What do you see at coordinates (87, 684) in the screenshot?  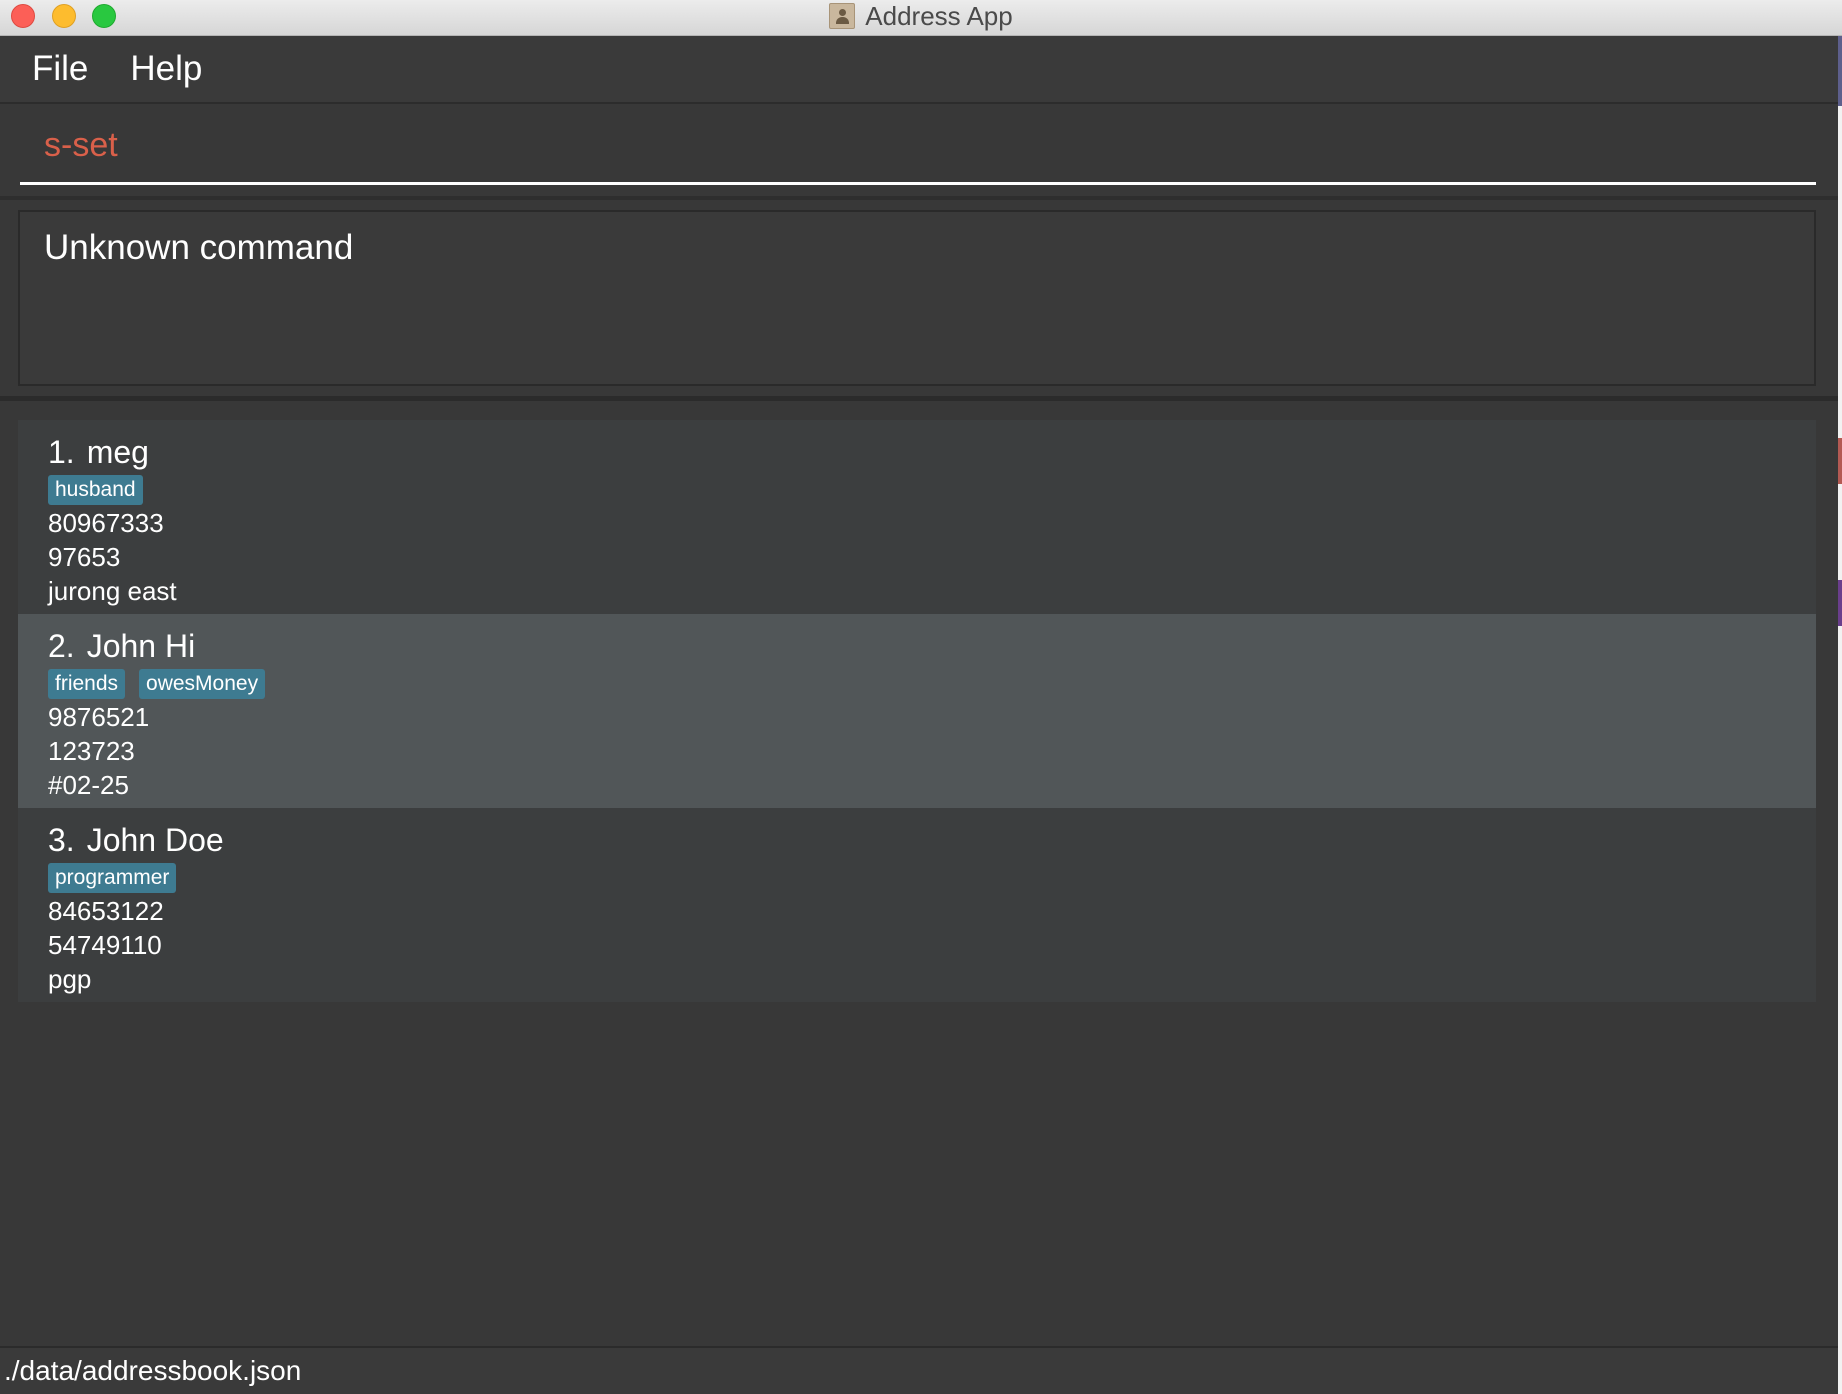 I see `tag: friends` at bounding box center [87, 684].